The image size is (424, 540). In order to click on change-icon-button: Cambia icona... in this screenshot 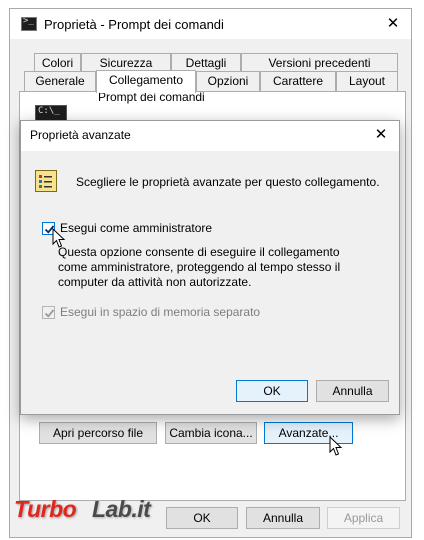, I will do `click(211, 433)`.